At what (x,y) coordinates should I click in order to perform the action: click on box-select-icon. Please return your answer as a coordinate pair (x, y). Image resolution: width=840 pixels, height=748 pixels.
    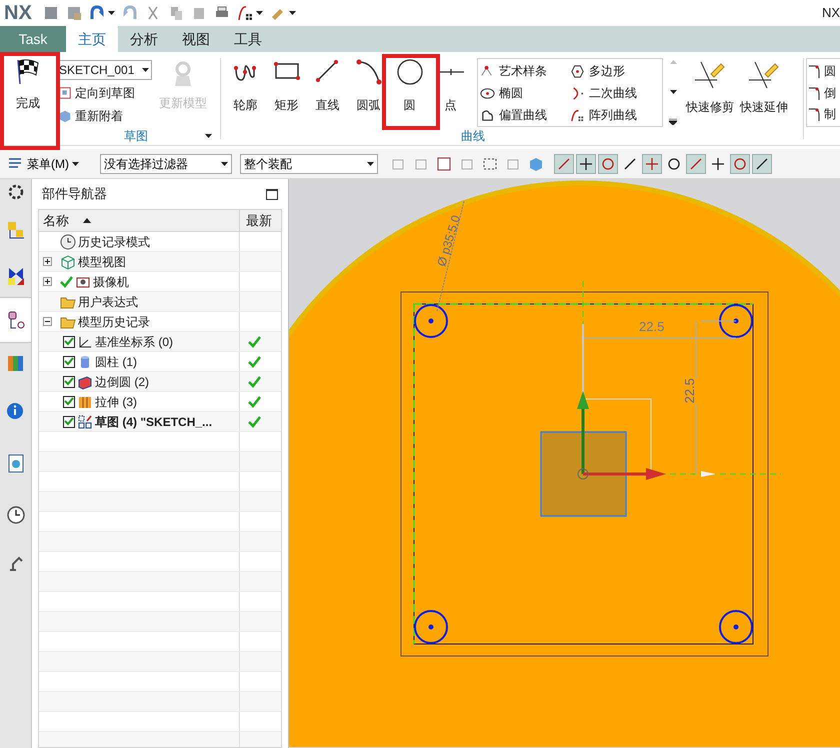
    Looking at the image, I should click on (490, 164).